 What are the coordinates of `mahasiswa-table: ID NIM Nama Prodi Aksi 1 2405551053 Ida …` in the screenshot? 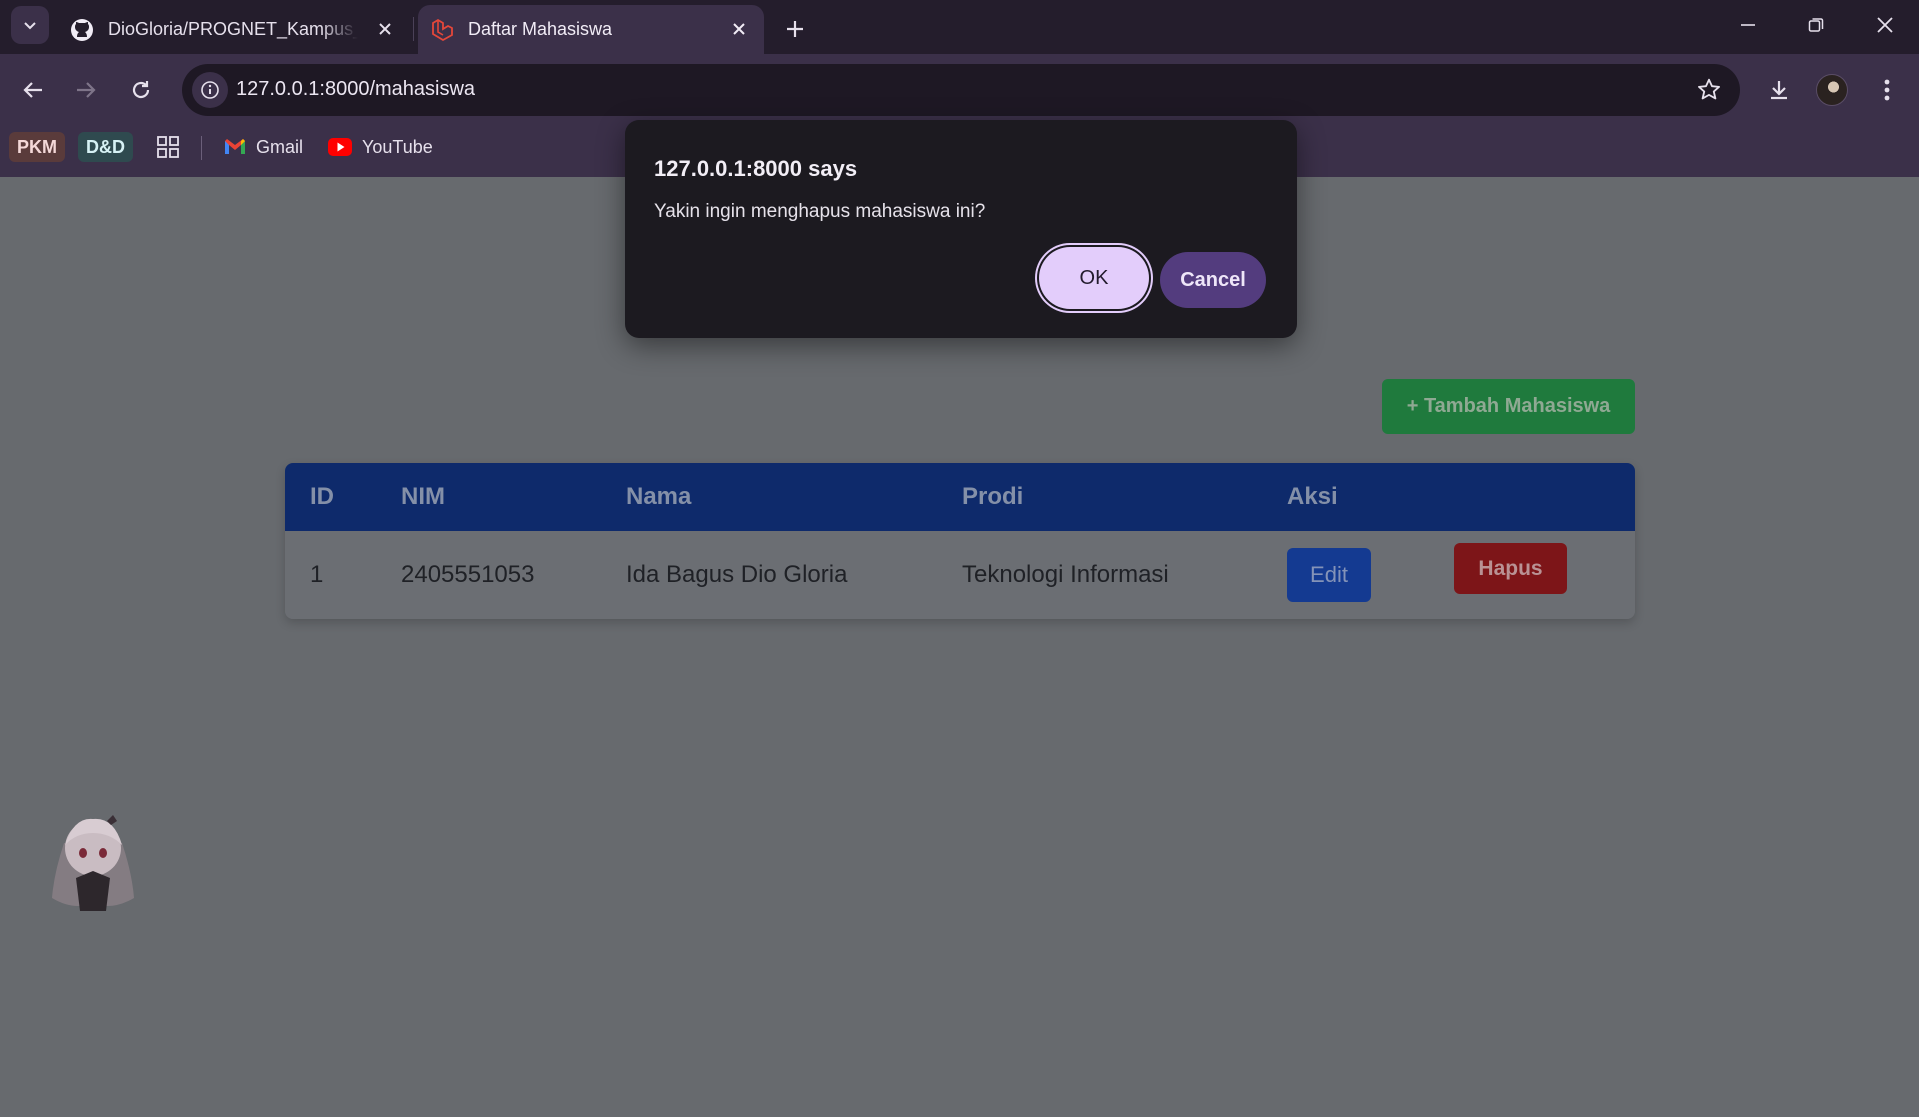 It's located at (960, 541).